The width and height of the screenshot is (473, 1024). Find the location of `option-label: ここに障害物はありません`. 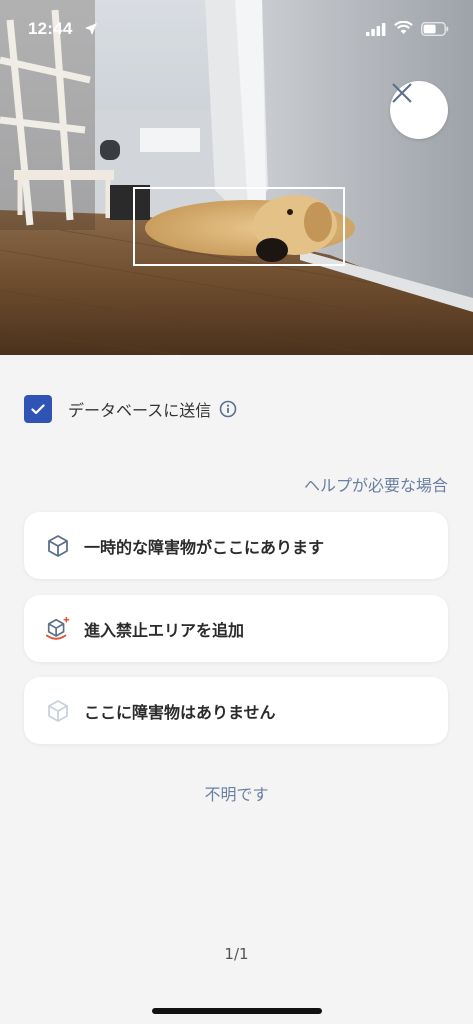

option-label: ここに障害物はありません is located at coordinates (180, 712).